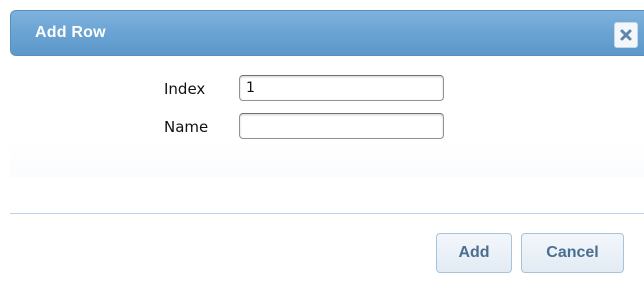 Image resolution: width=644 pixels, height=296 pixels. I want to click on add-button: Add, so click(474, 253).